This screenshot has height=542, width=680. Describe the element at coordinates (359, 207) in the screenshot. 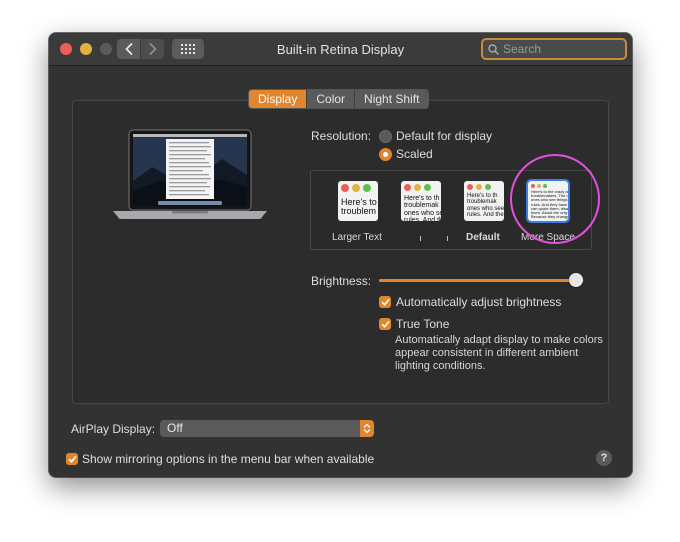

I see `scale-preview-text: Here's to troublem` at that location.